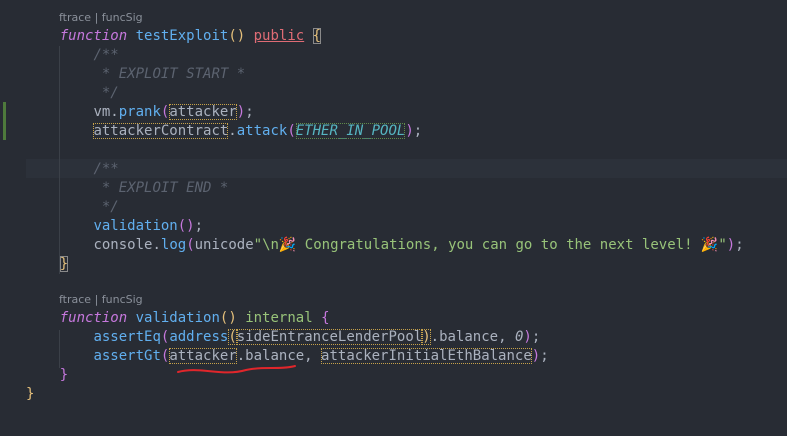  Describe the element at coordinates (236, 369) in the screenshot. I see `red-underline-annotation` at that location.